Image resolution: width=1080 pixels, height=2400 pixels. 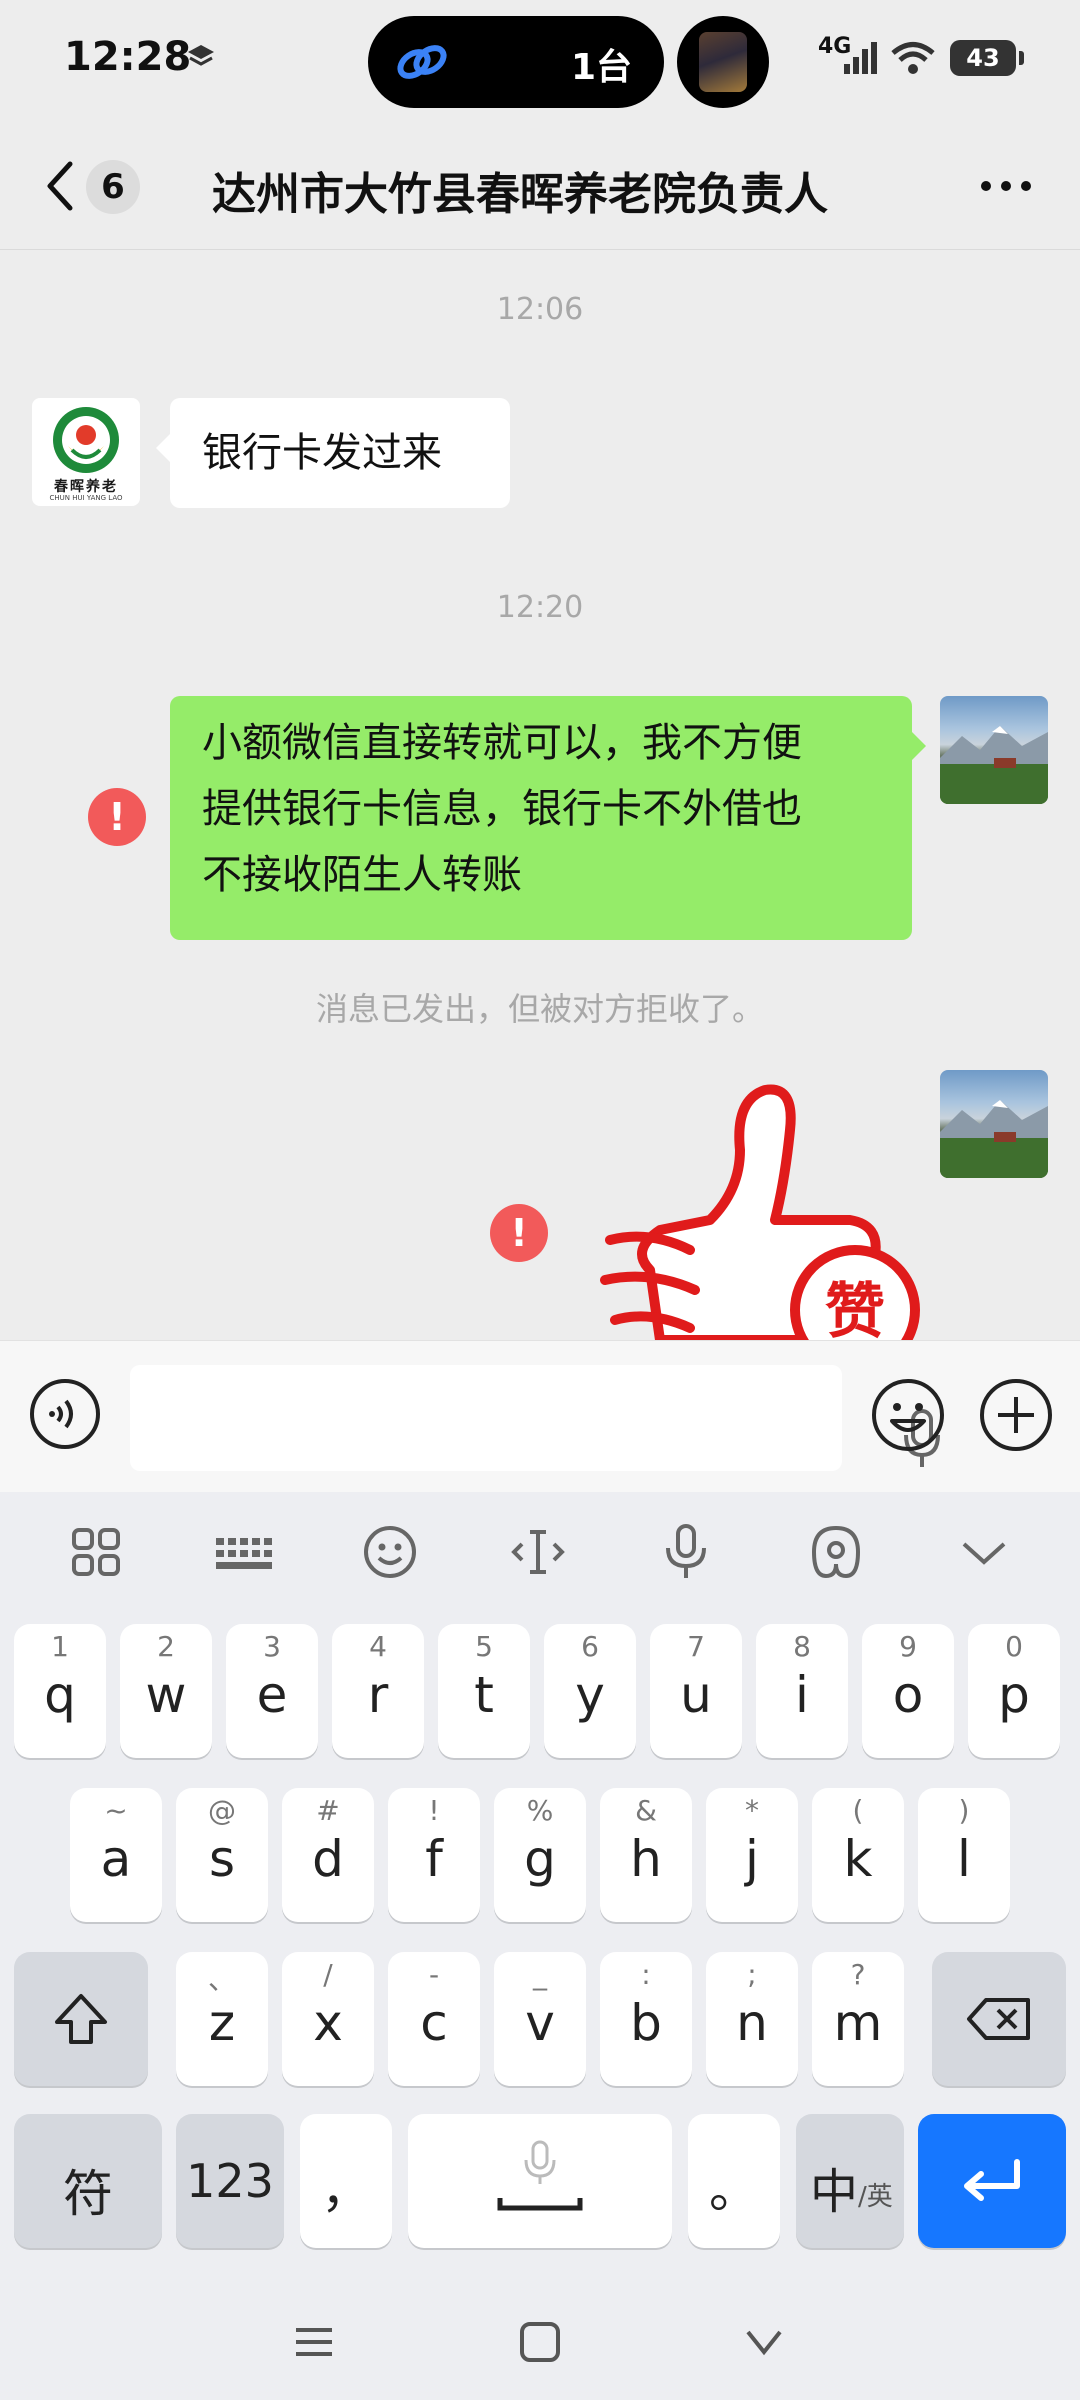 I want to click on contact-avatar: 春晖养老 CHUN HUI YANG LAO, so click(x=86, y=452).